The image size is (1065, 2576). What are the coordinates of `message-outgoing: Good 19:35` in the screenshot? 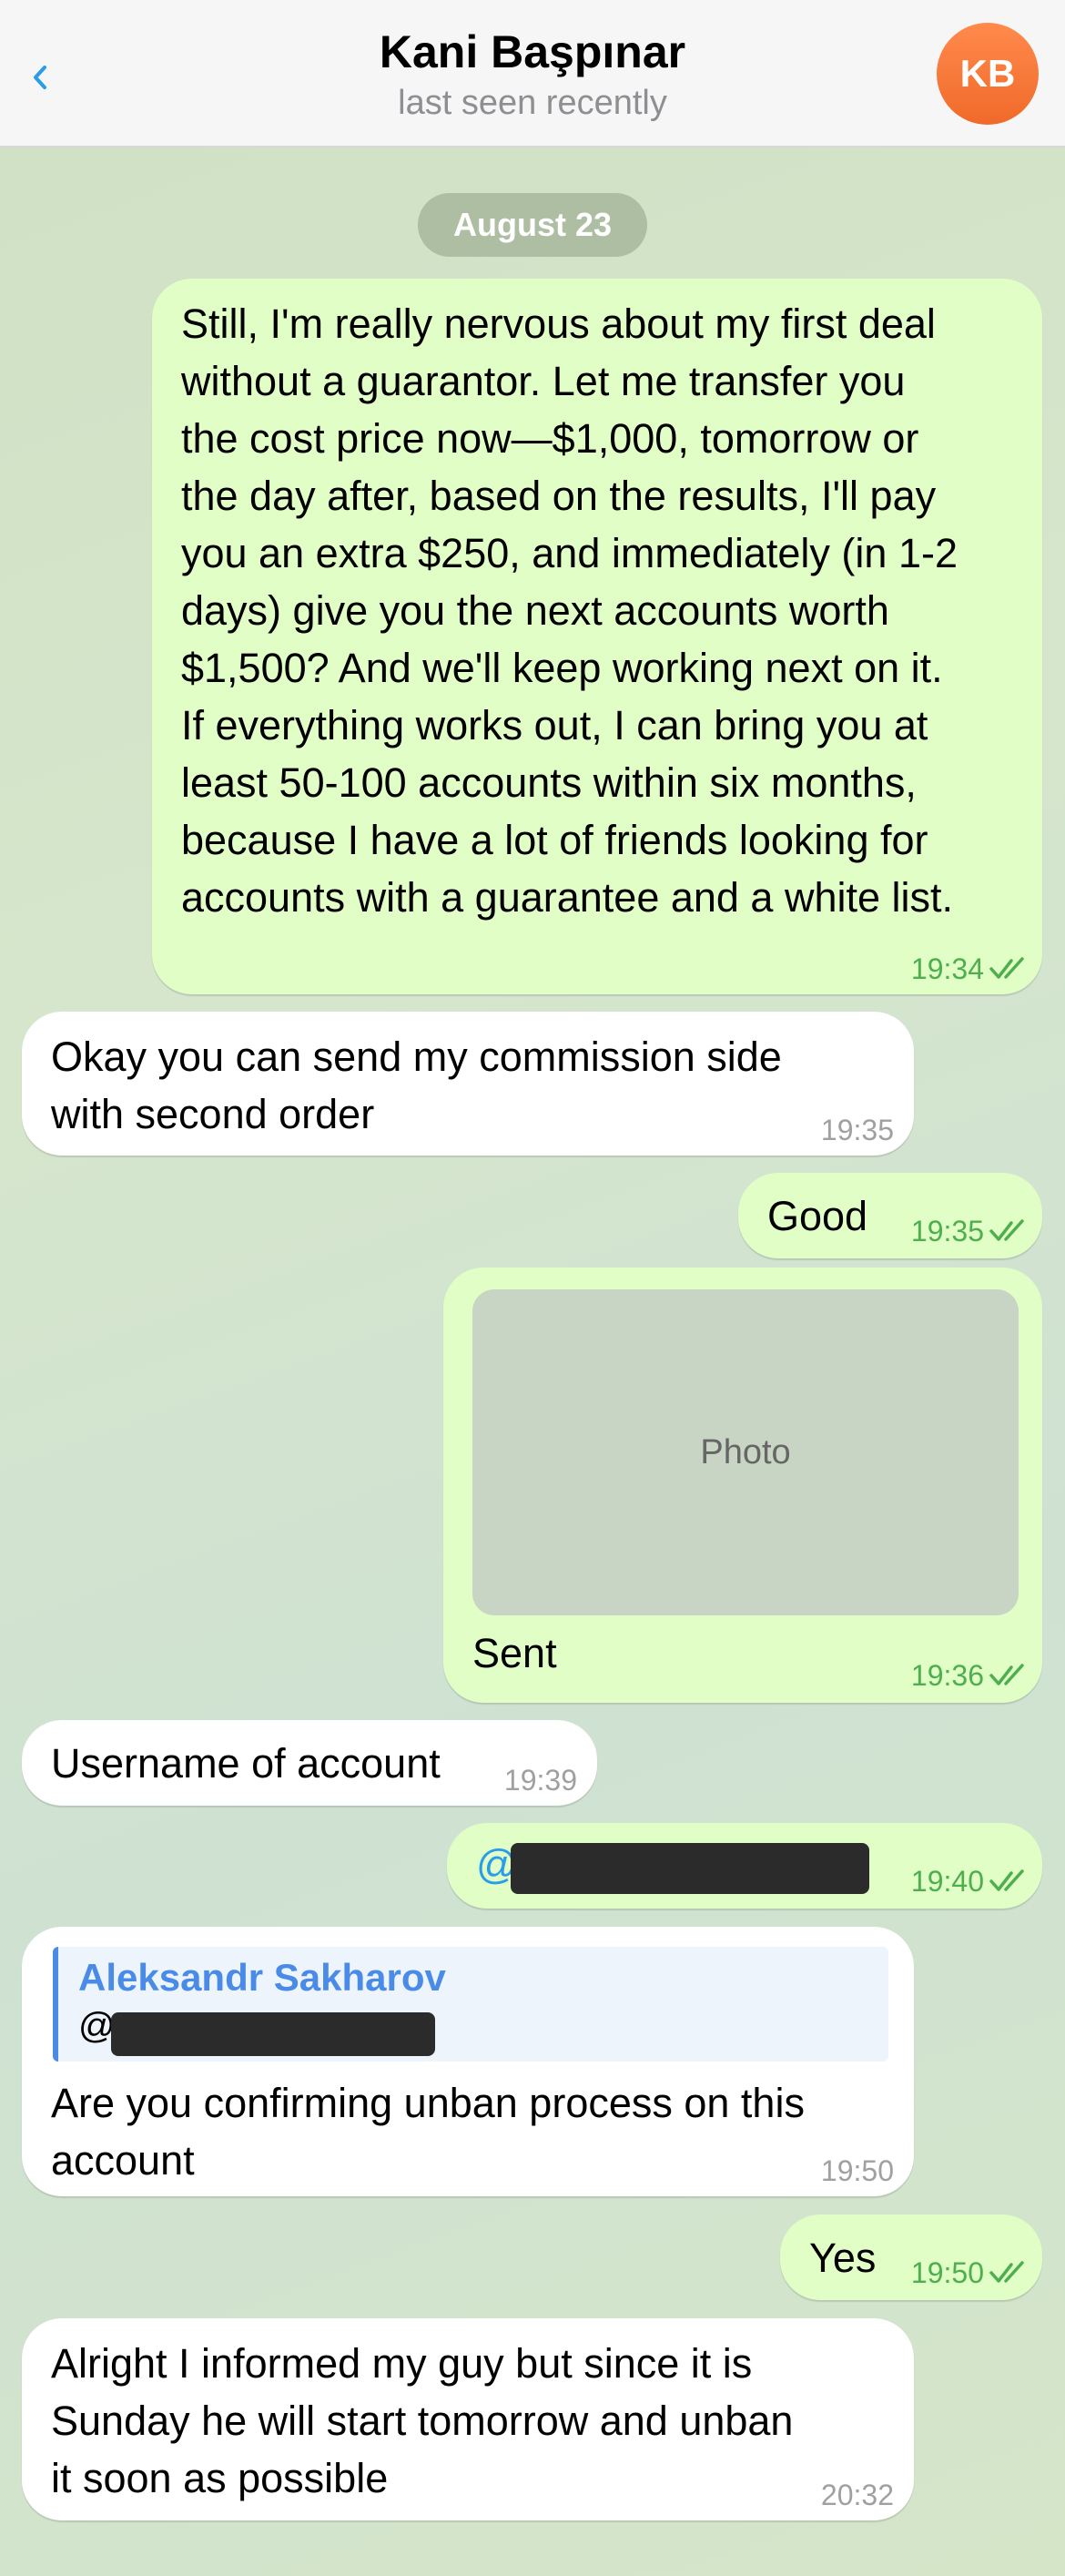 It's located at (890, 1215).